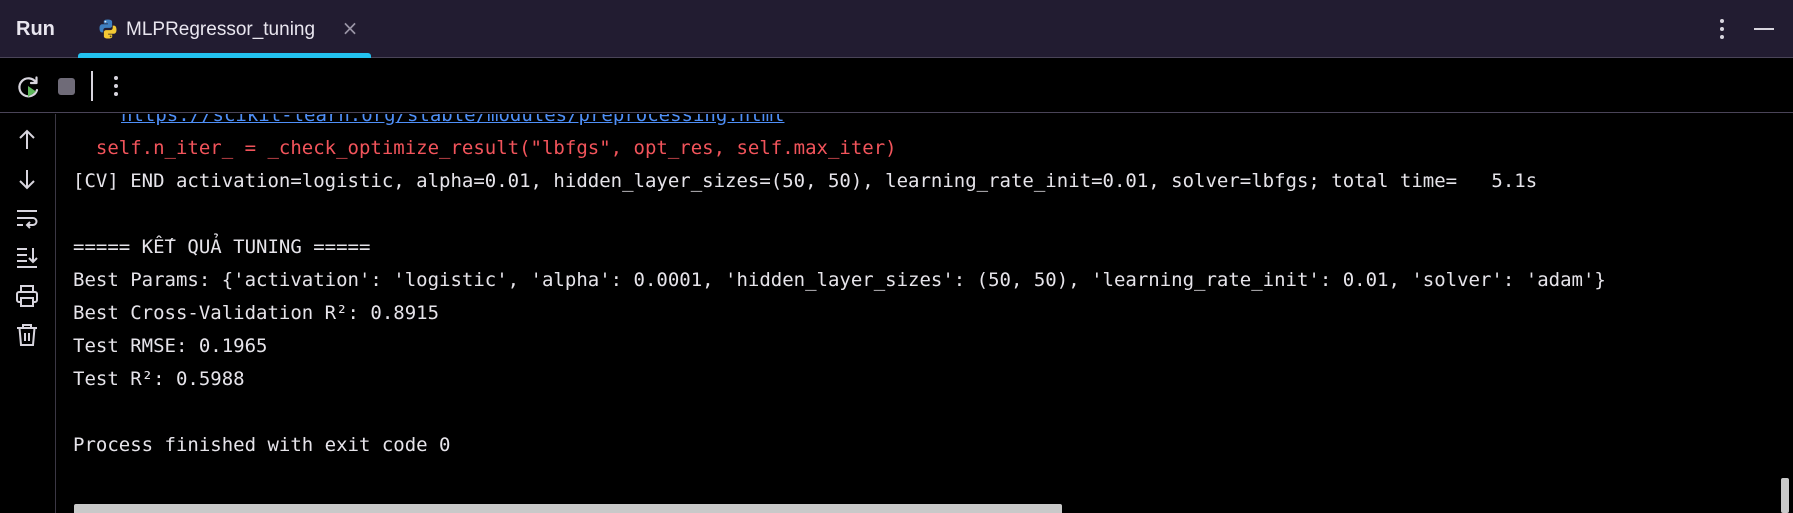 The width and height of the screenshot is (1793, 513). Describe the element at coordinates (896, 29) in the screenshot. I see `run-header: Run MLPRegressor_tuning ×` at that location.